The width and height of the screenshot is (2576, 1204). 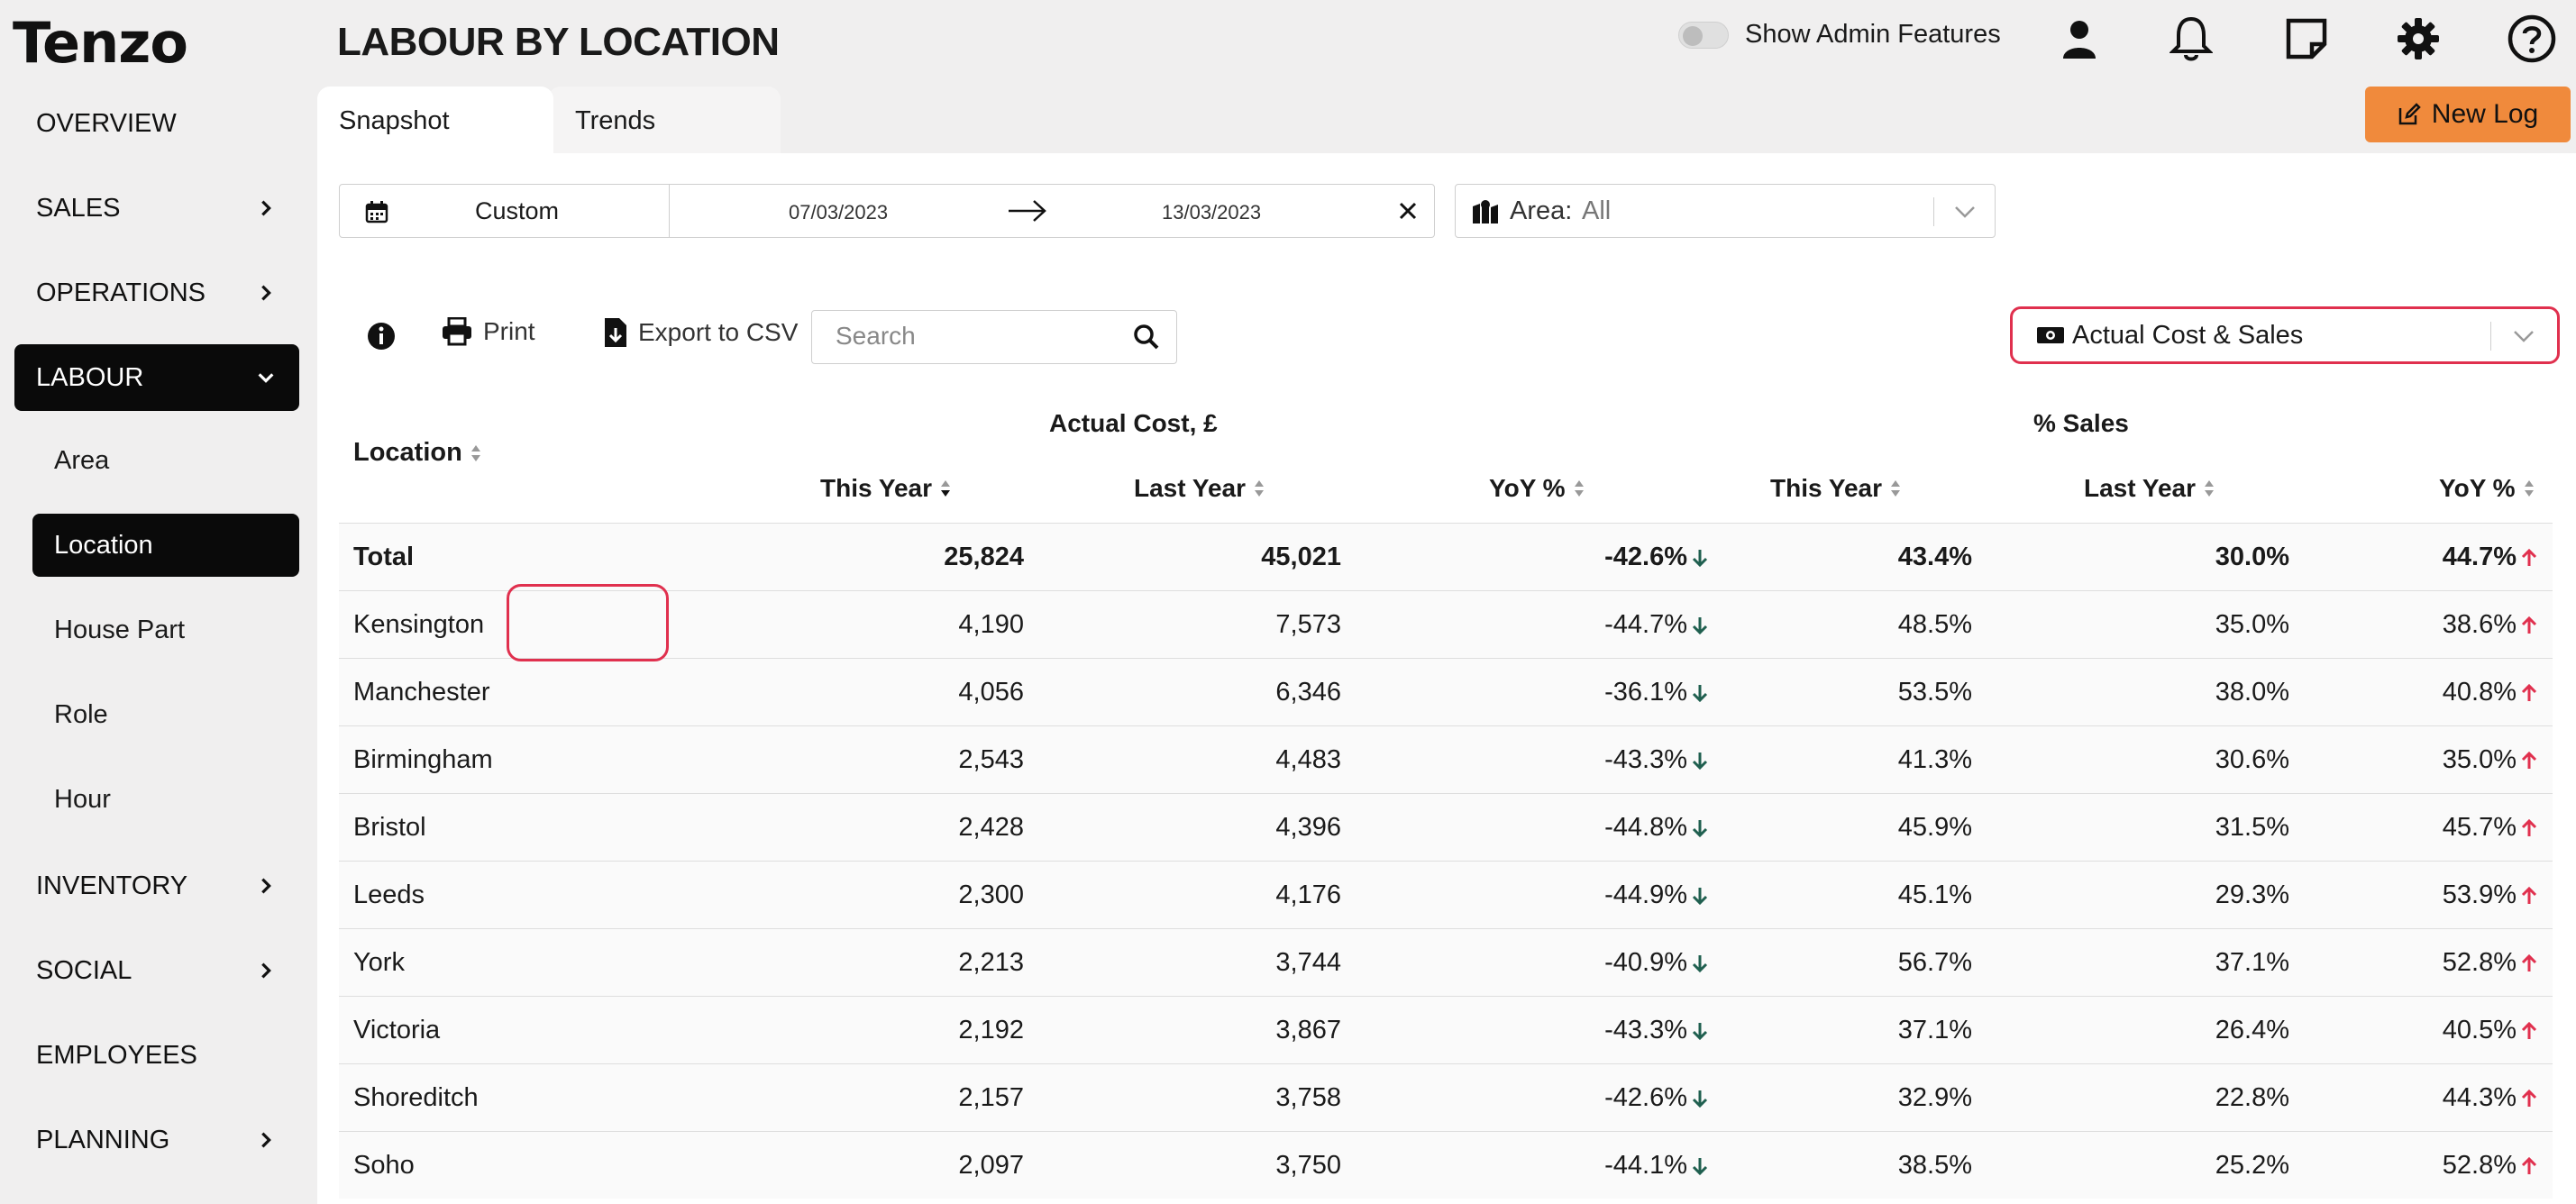 I want to click on sales-last-year-cell: 30.6%, so click(x=2252, y=760).